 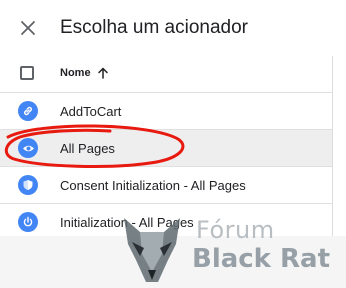 What do you see at coordinates (166, 111) in the screenshot?
I see `table-row: AddToCart` at bounding box center [166, 111].